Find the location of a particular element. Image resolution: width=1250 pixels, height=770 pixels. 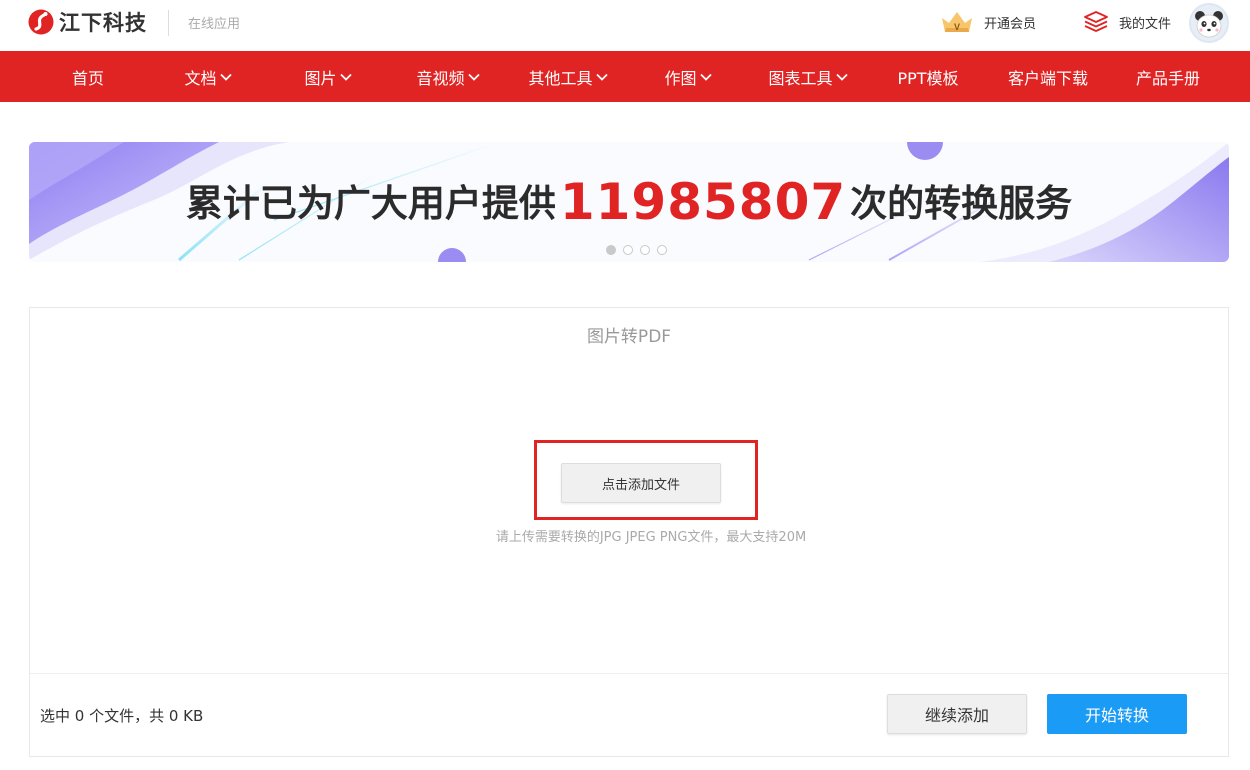

panel-divider is located at coordinates (629, 673).